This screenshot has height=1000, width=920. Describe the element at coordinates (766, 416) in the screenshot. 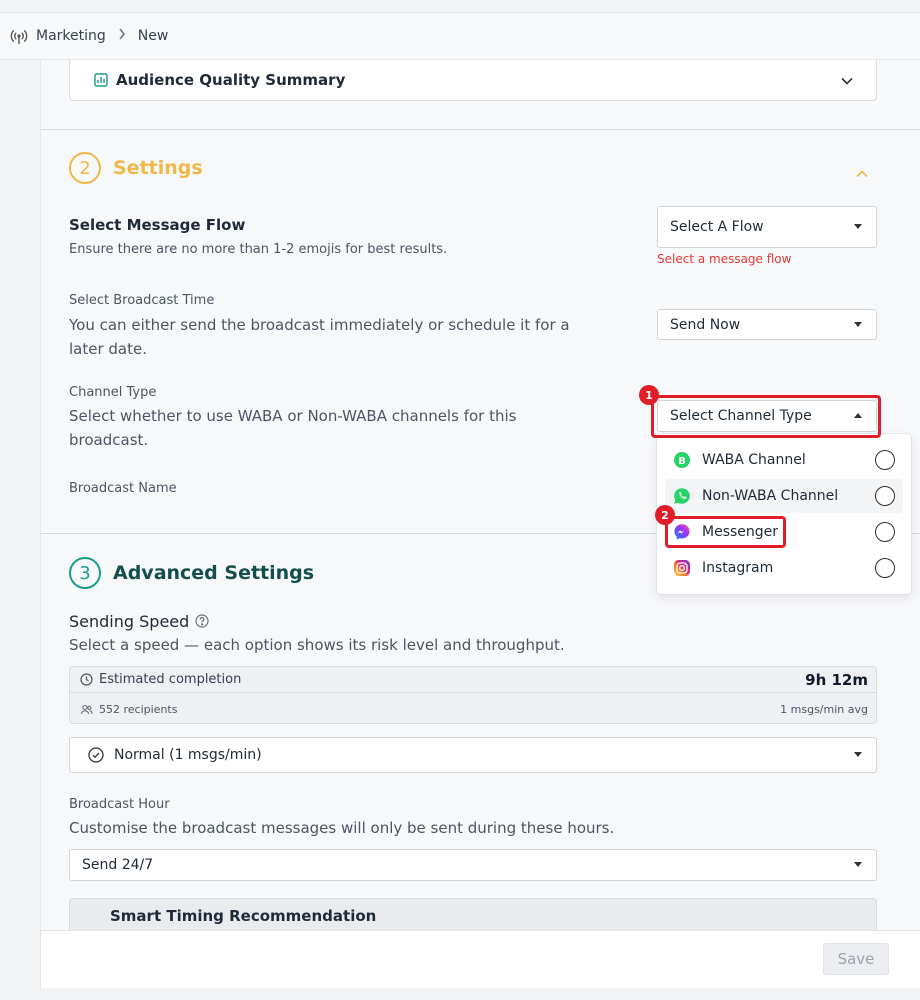

I see `highlight-box-channel-select` at that location.